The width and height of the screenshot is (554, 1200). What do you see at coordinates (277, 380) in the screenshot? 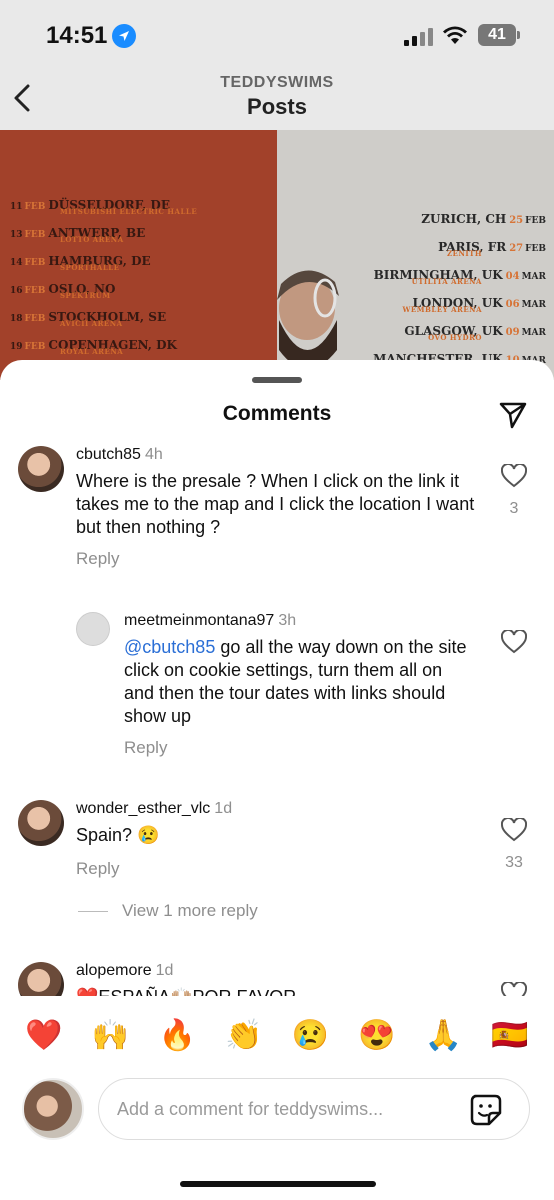
I see `sheet-grabber` at bounding box center [277, 380].